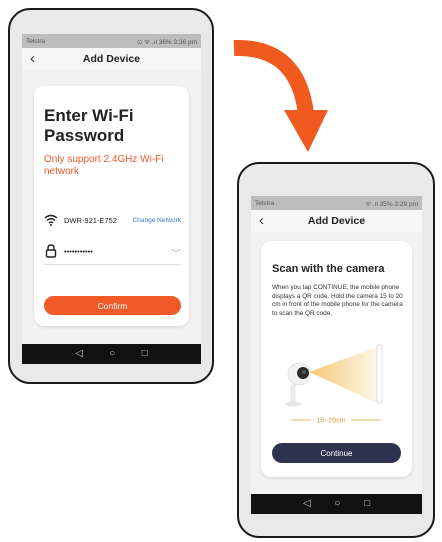  What do you see at coordinates (104, 165) in the screenshot?
I see `wifi-note: Only support 2.4GHz Wi-Fi network` at bounding box center [104, 165].